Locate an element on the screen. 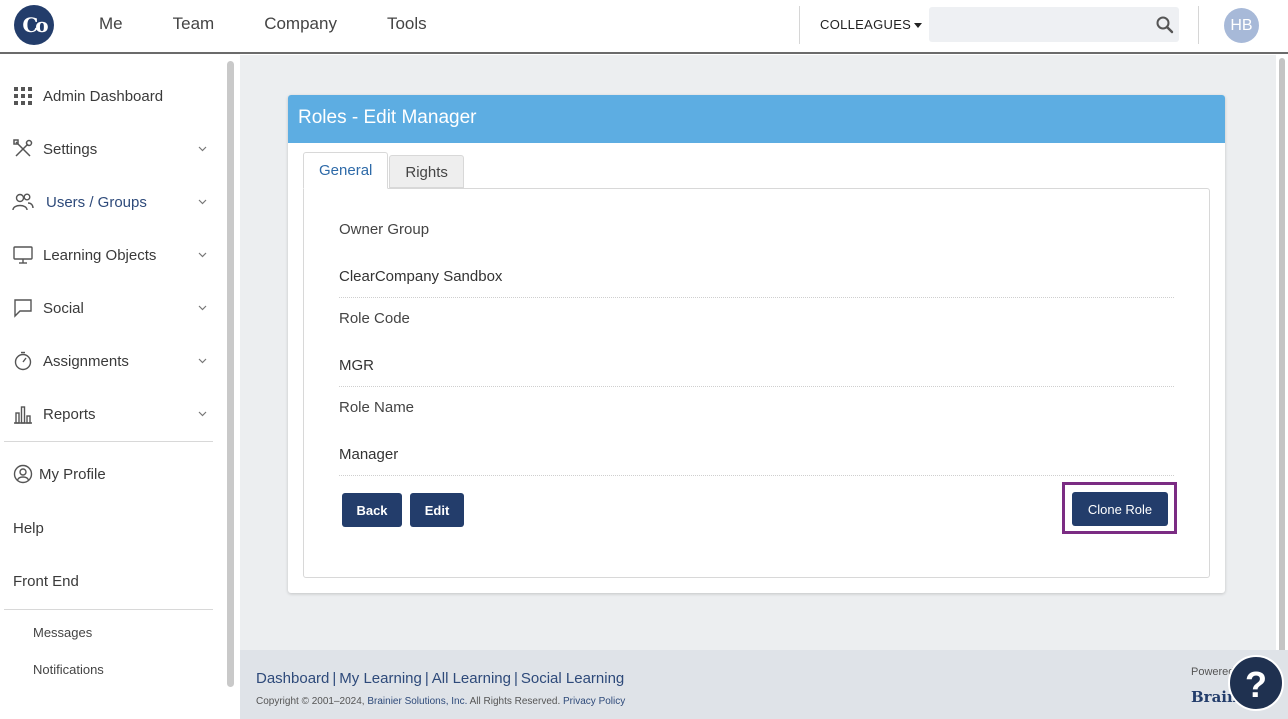  chat-bubble-icon is located at coordinates (23, 308).